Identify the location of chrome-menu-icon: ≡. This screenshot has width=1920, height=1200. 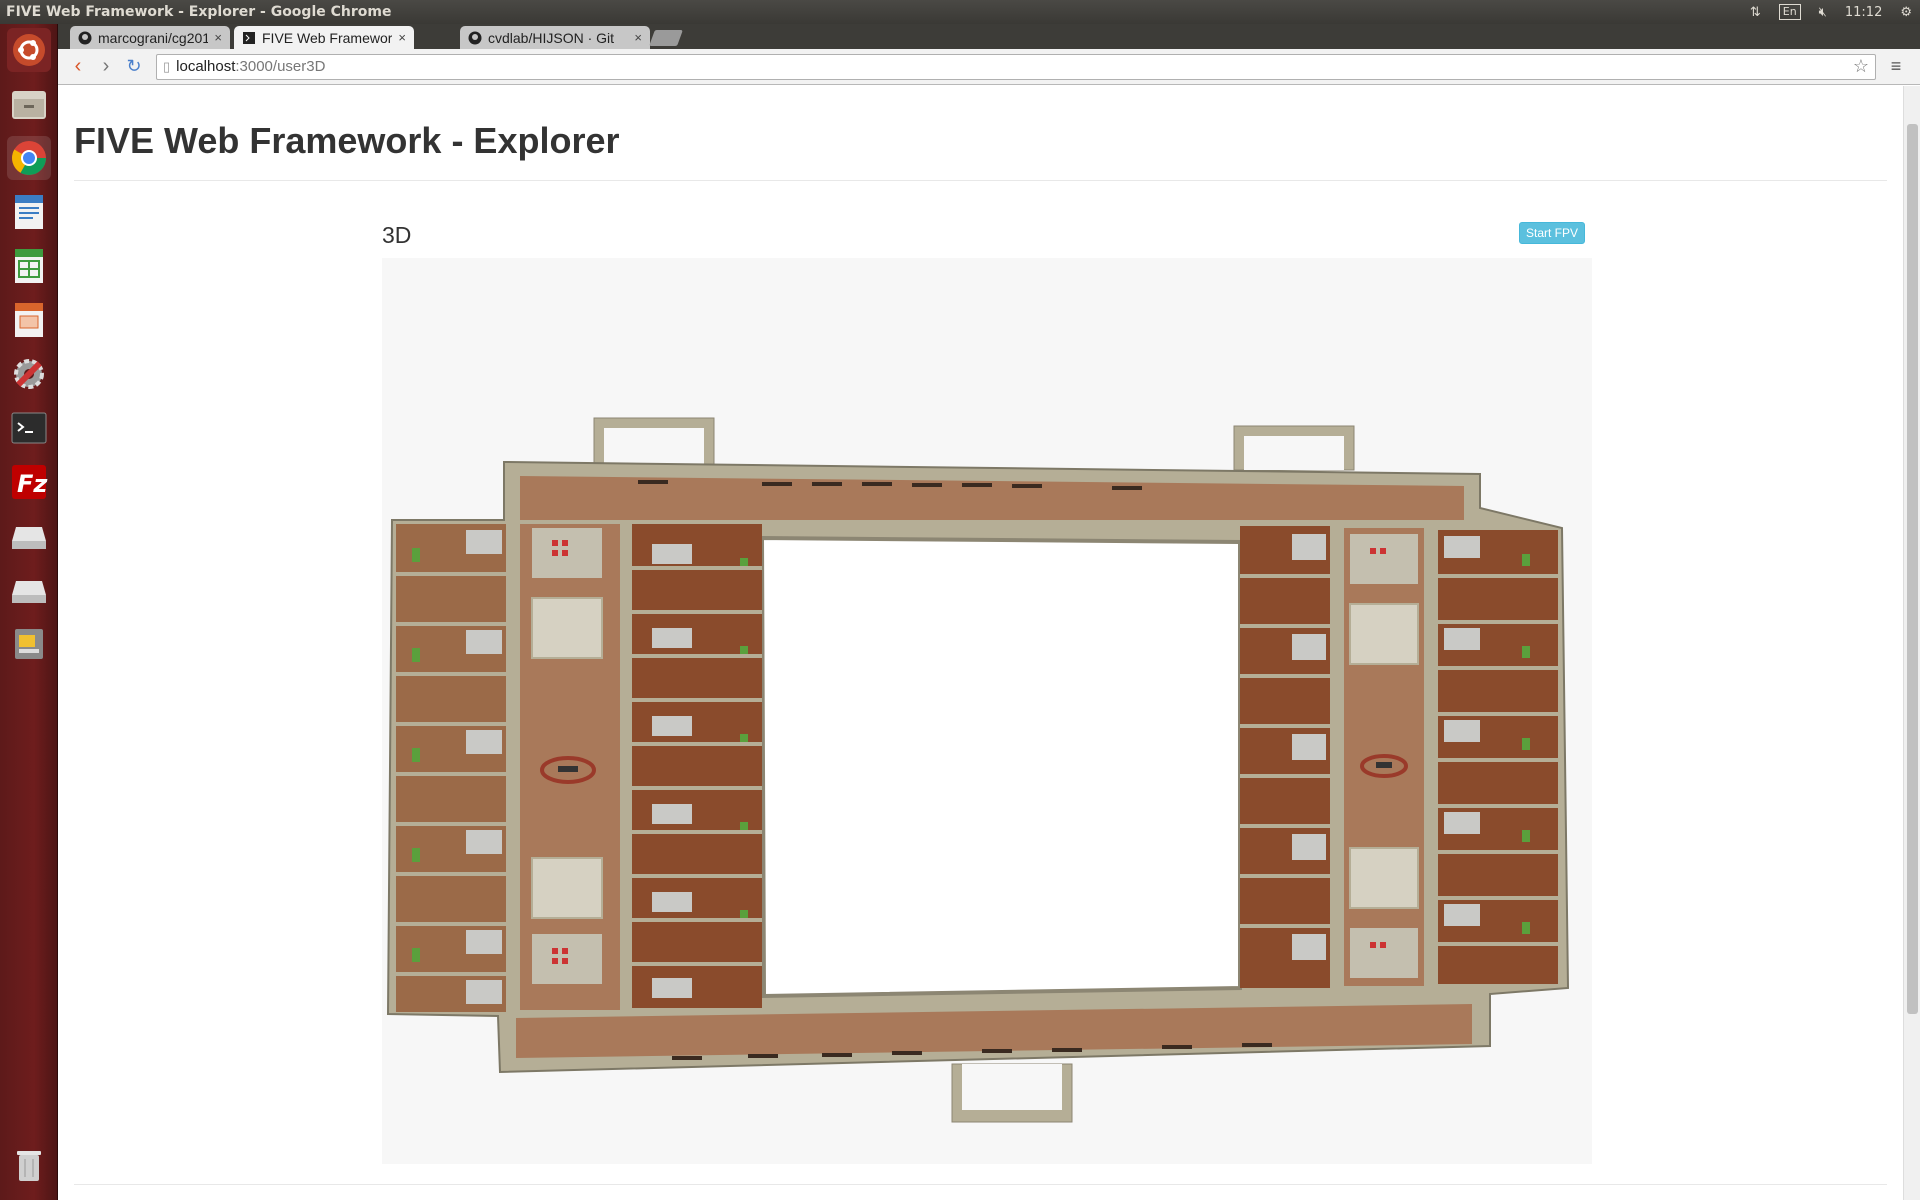
(1896, 66).